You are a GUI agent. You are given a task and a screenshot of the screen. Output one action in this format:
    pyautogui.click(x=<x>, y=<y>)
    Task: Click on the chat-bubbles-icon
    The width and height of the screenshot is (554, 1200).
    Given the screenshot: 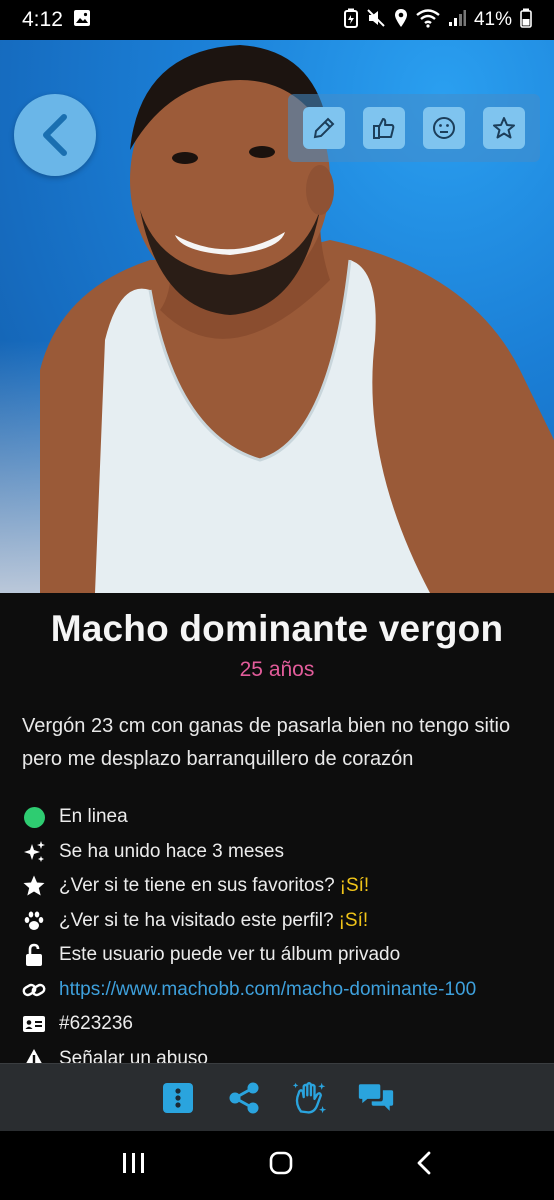 What is the action you would take?
    pyautogui.click(x=376, y=1097)
    